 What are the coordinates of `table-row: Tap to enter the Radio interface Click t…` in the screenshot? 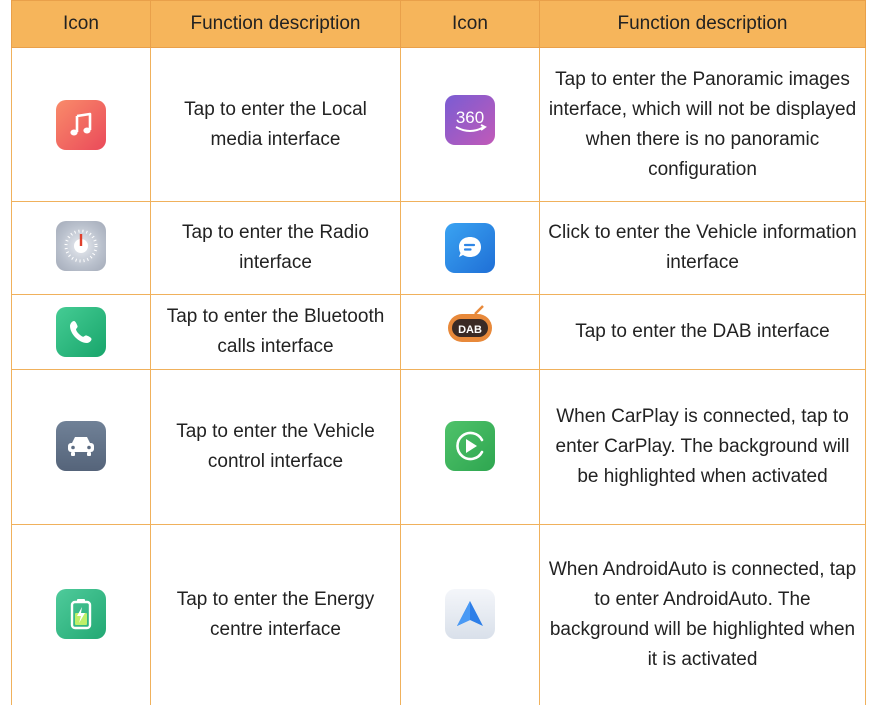 It's located at (438, 248).